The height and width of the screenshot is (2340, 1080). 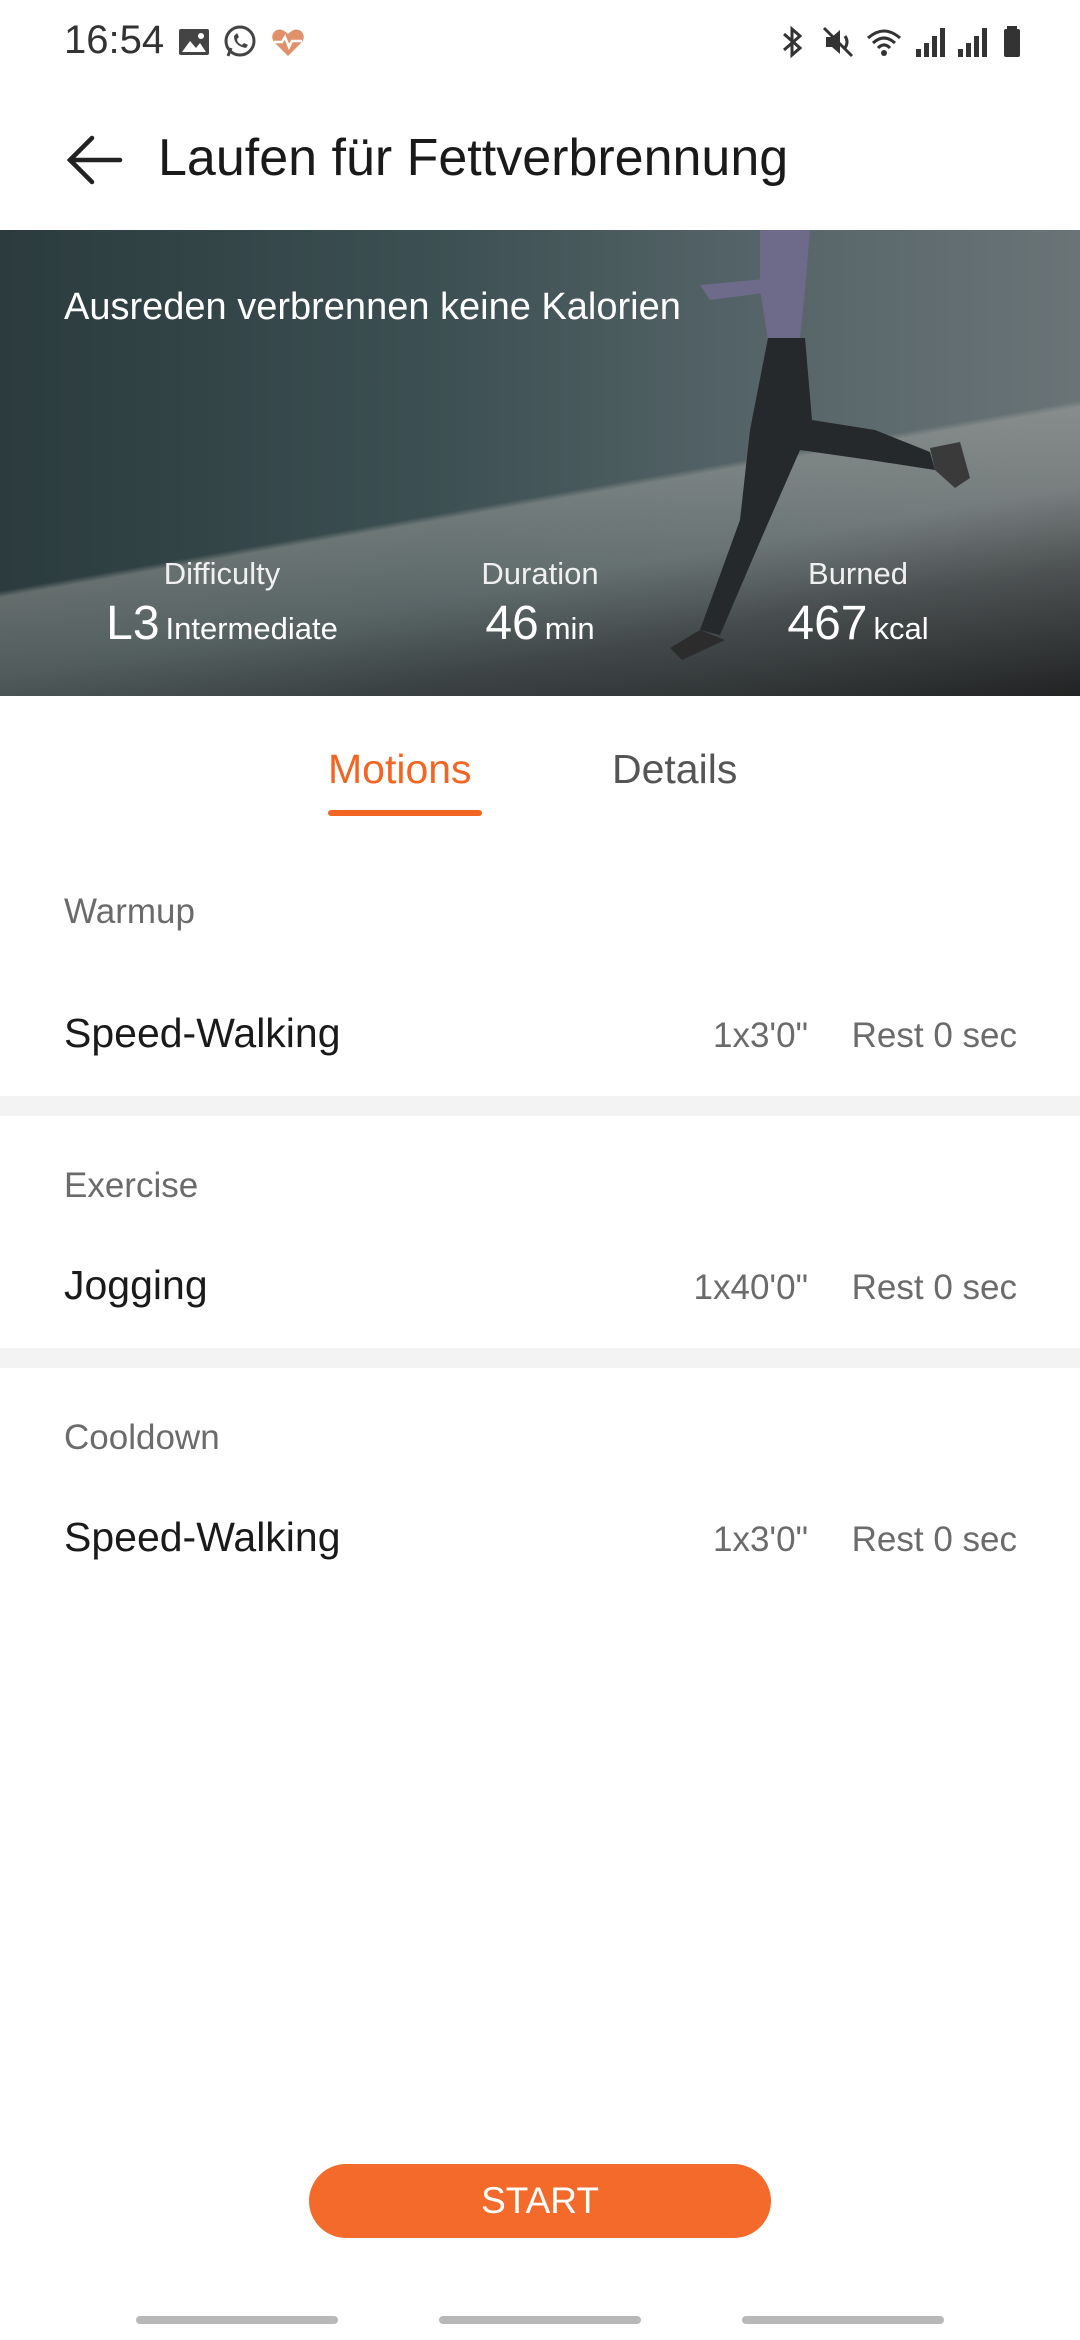 What do you see at coordinates (569, 628) in the screenshot?
I see `stat-unit: min` at bounding box center [569, 628].